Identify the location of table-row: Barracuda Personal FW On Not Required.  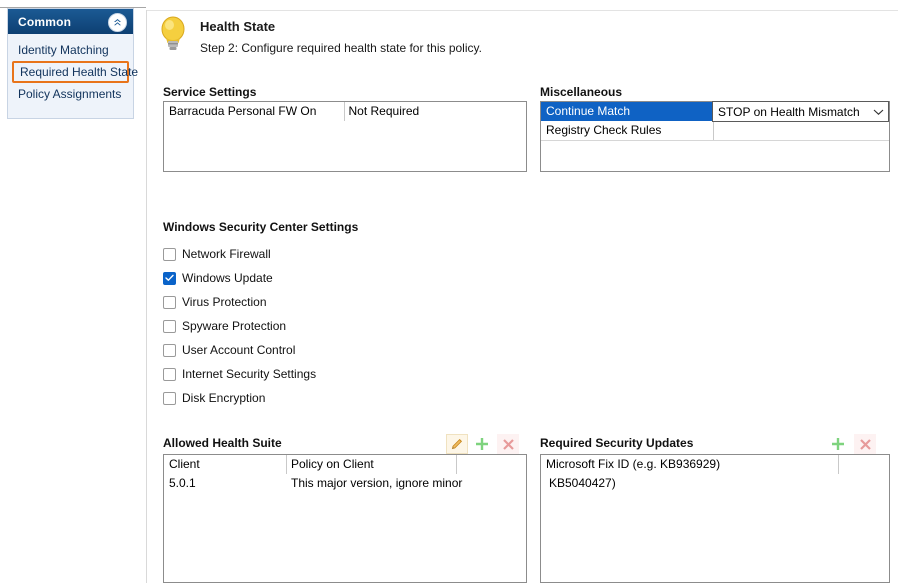
(345, 111).